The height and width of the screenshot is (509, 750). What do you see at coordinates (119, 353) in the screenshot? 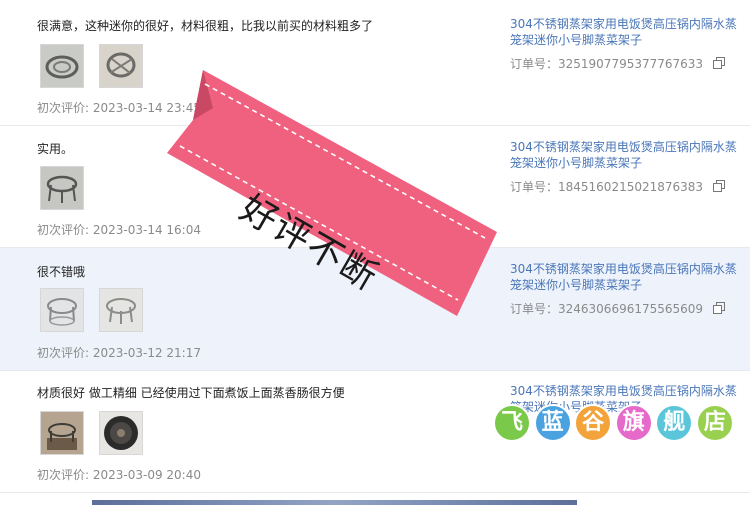
I see `review-date: 初次评价: 2023-03-12 21:17` at bounding box center [119, 353].